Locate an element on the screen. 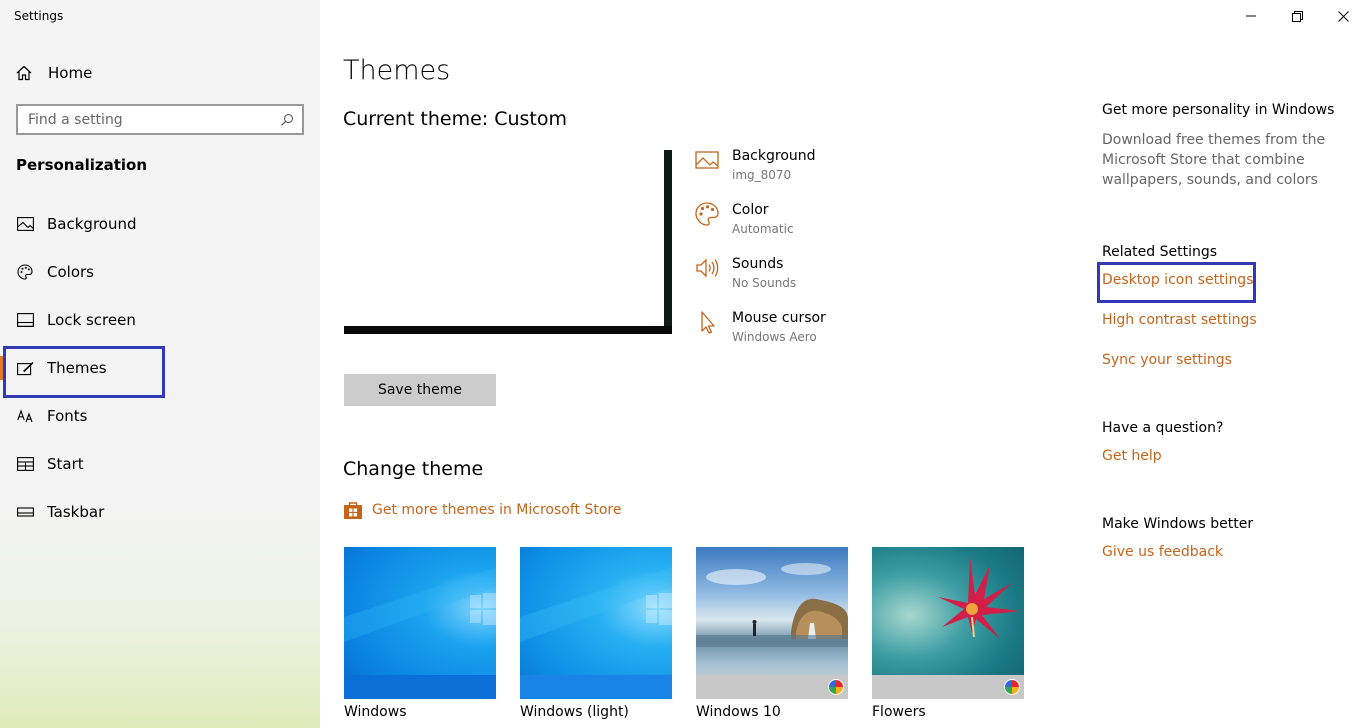  search-box is located at coordinates (160, 119).